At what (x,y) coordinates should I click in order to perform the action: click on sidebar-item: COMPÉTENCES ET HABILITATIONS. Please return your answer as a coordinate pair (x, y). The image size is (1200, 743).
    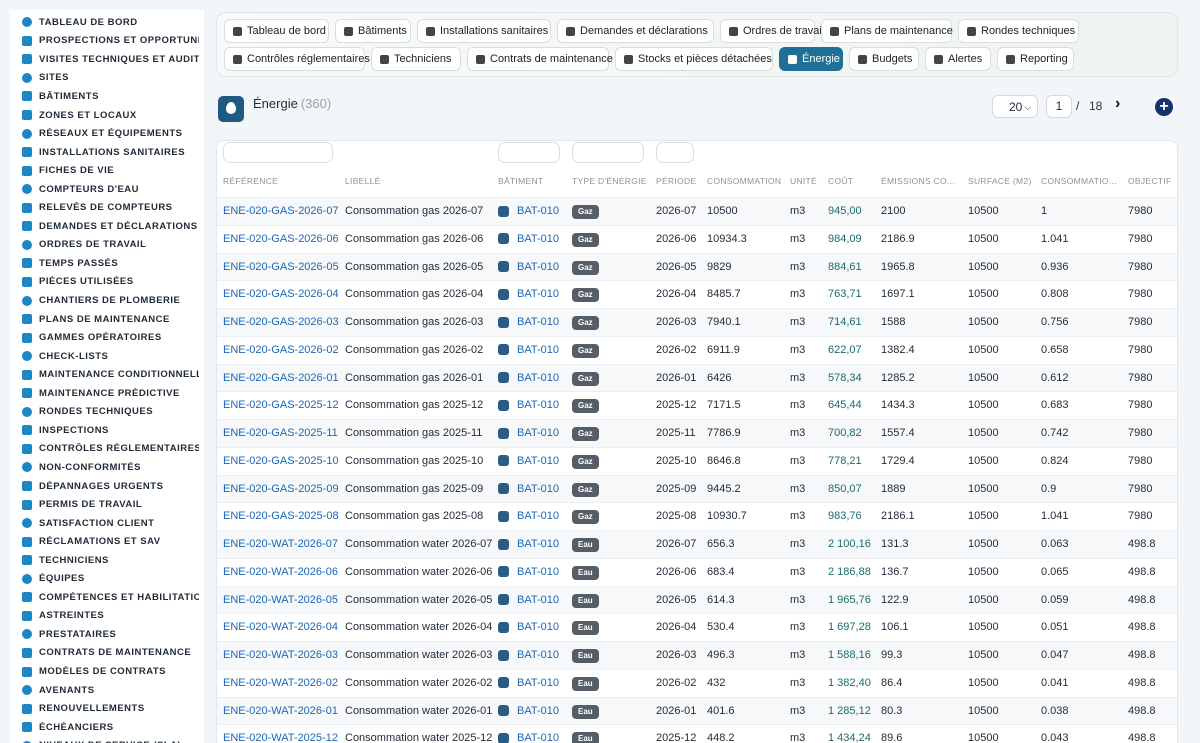
    Looking at the image, I should click on (104, 597).